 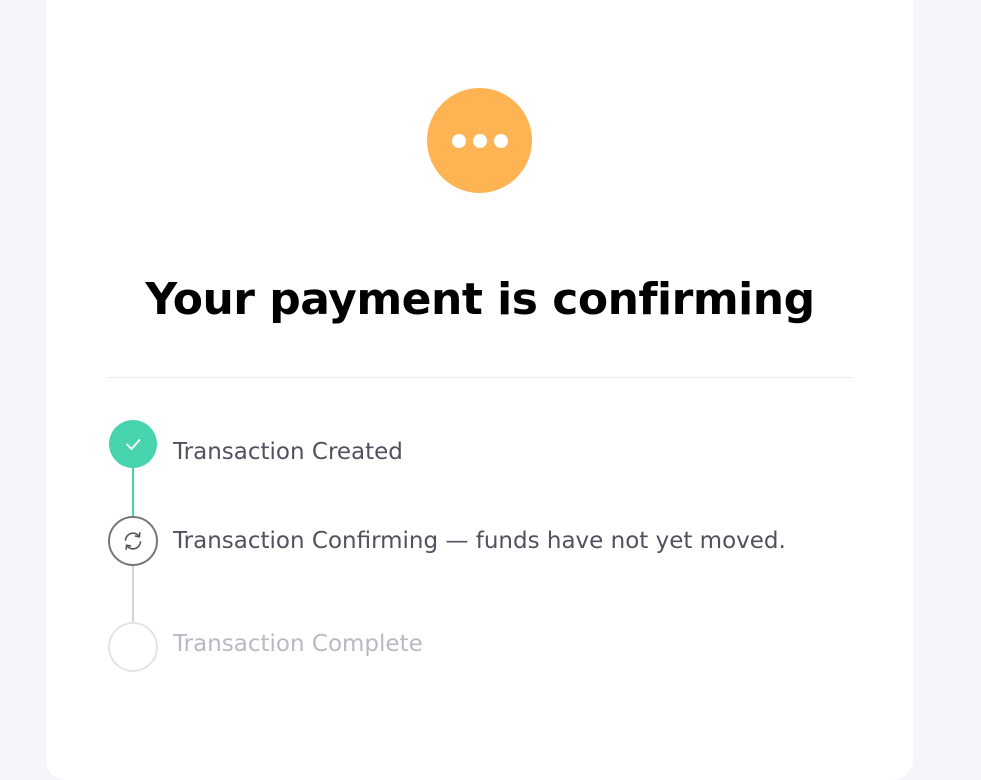 What do you see at coordinates (480, 299) in the screenshot?
I see `page-title: Your payment is confirming` at bounding box center [480, 299].